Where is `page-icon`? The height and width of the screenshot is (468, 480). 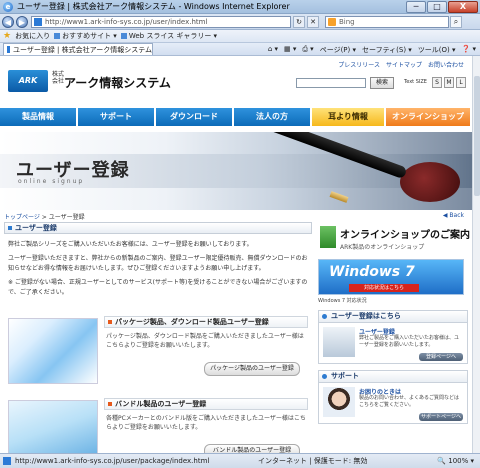
page-icon is located at coordinates (38, 21).